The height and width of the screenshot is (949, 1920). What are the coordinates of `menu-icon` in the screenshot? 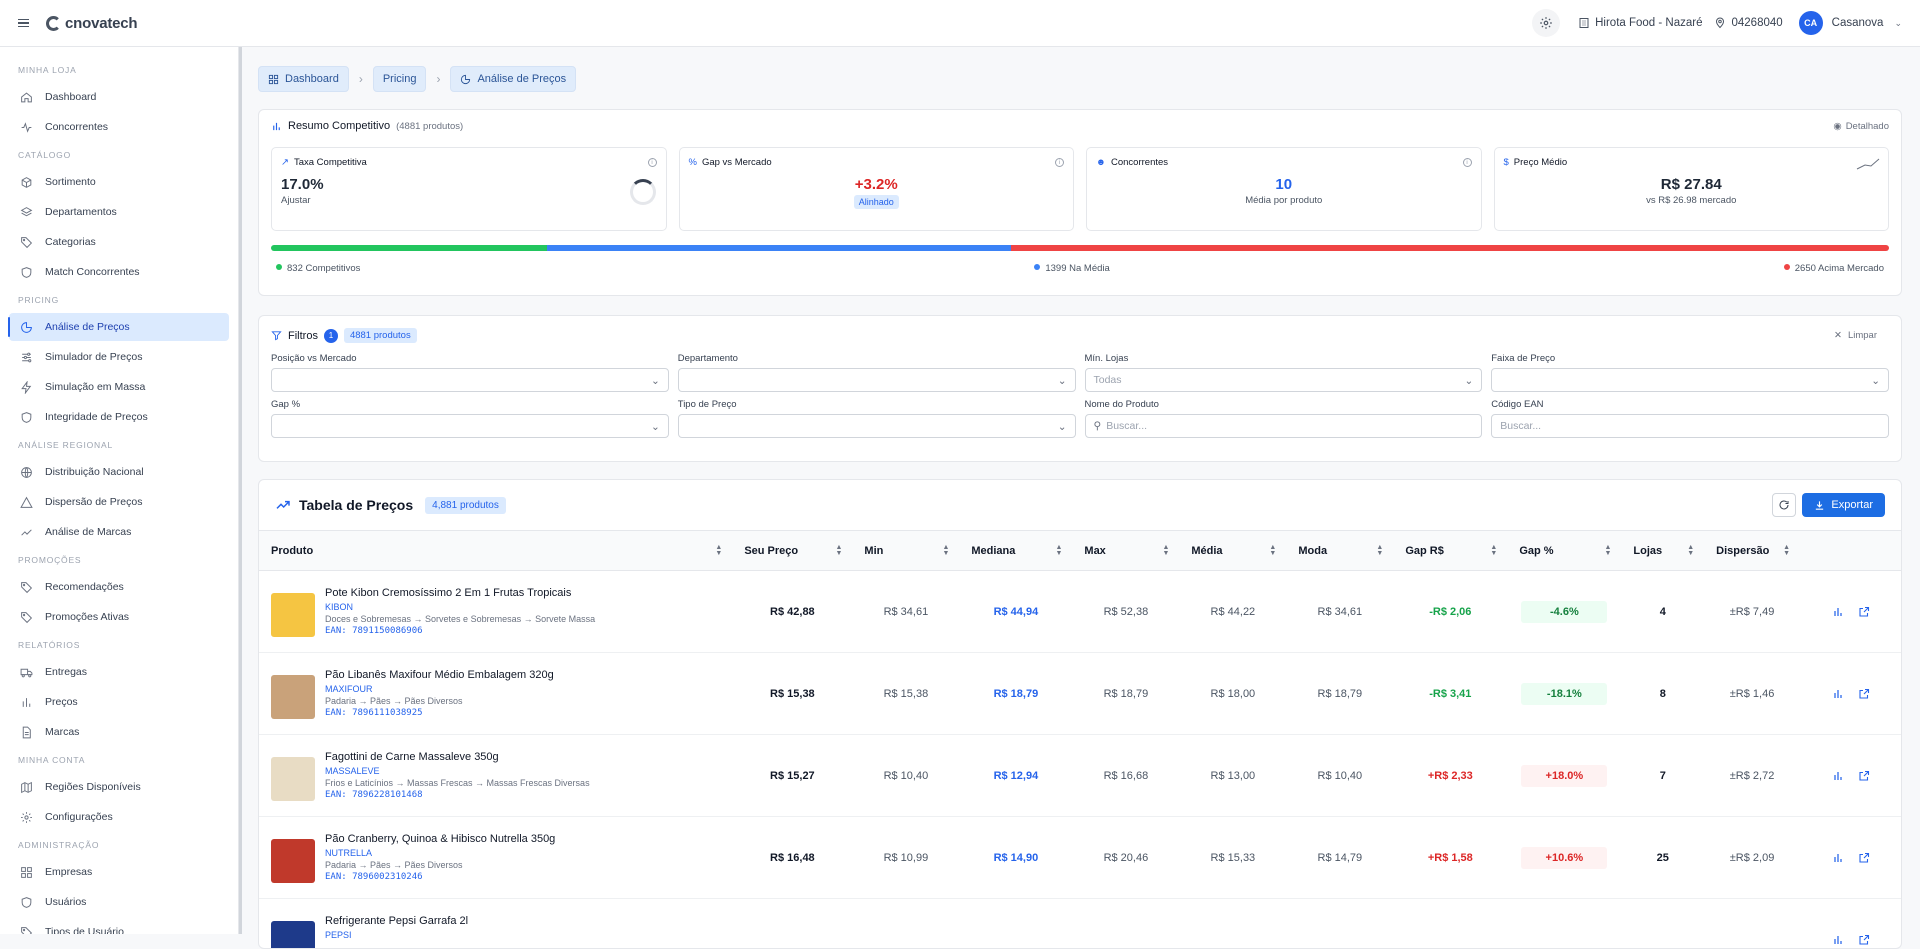 It's located at (26, 23).